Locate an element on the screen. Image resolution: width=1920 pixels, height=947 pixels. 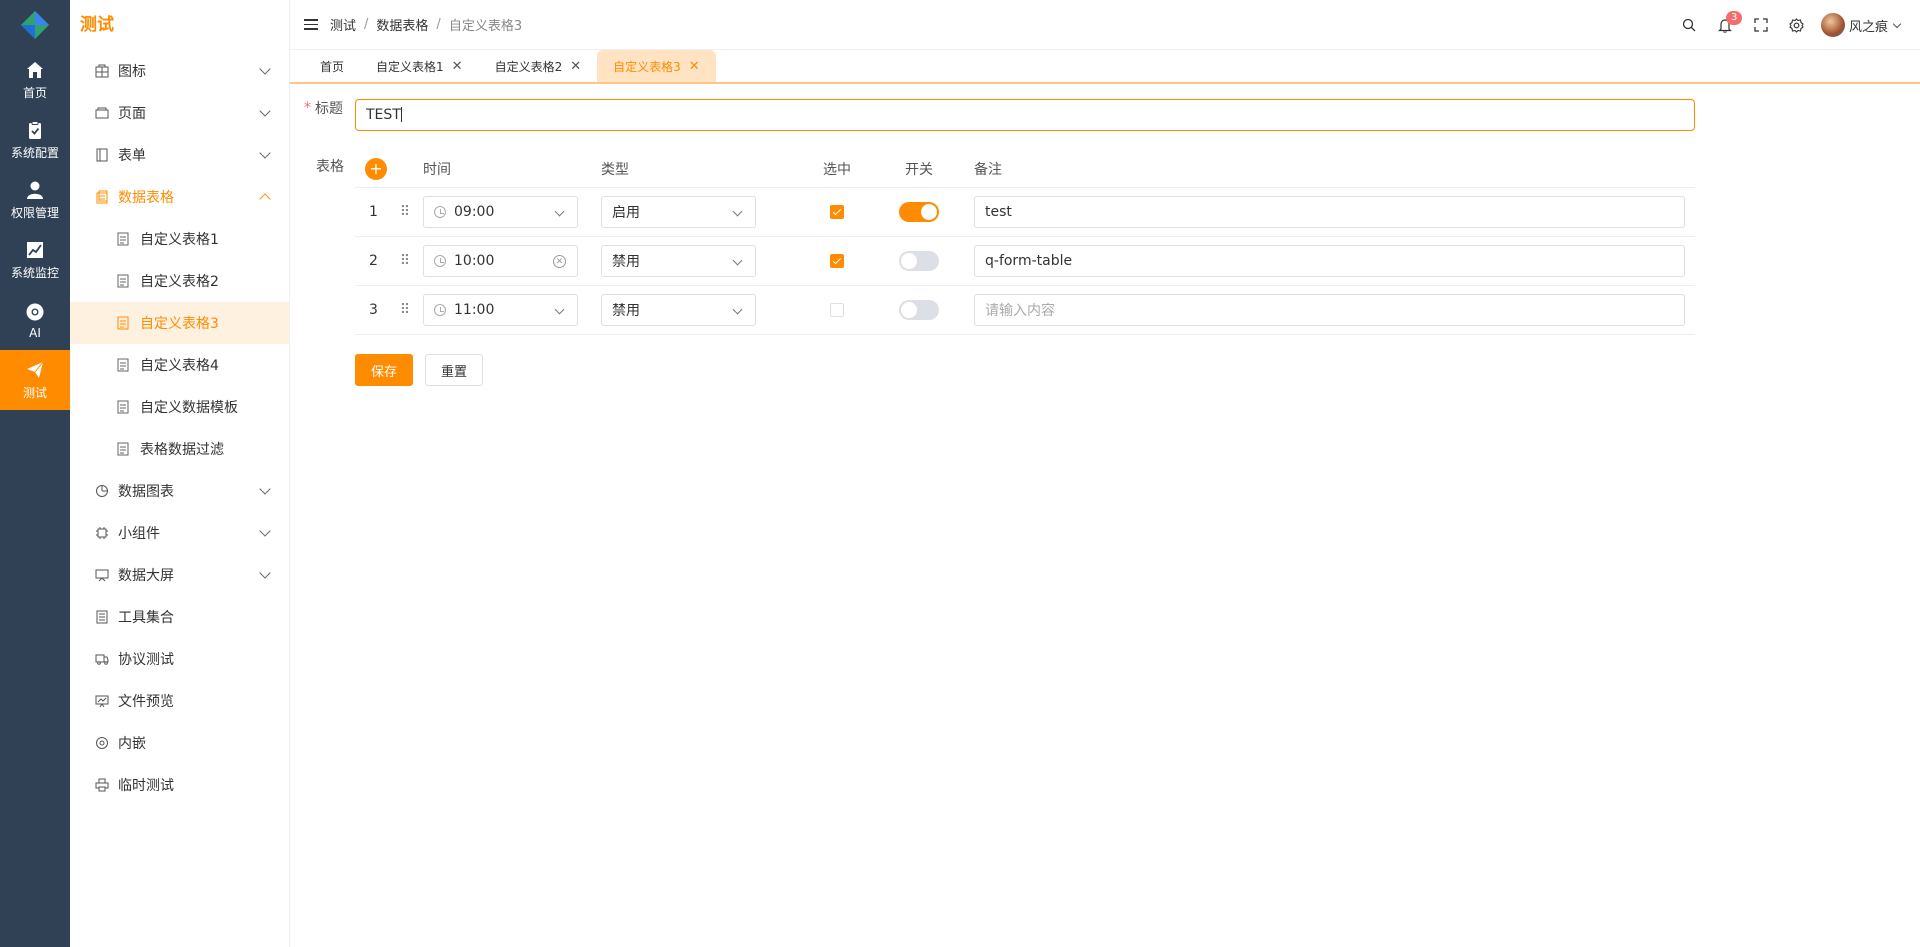
breadcrumb-item: 测试 is located at coordinates (343, 24).